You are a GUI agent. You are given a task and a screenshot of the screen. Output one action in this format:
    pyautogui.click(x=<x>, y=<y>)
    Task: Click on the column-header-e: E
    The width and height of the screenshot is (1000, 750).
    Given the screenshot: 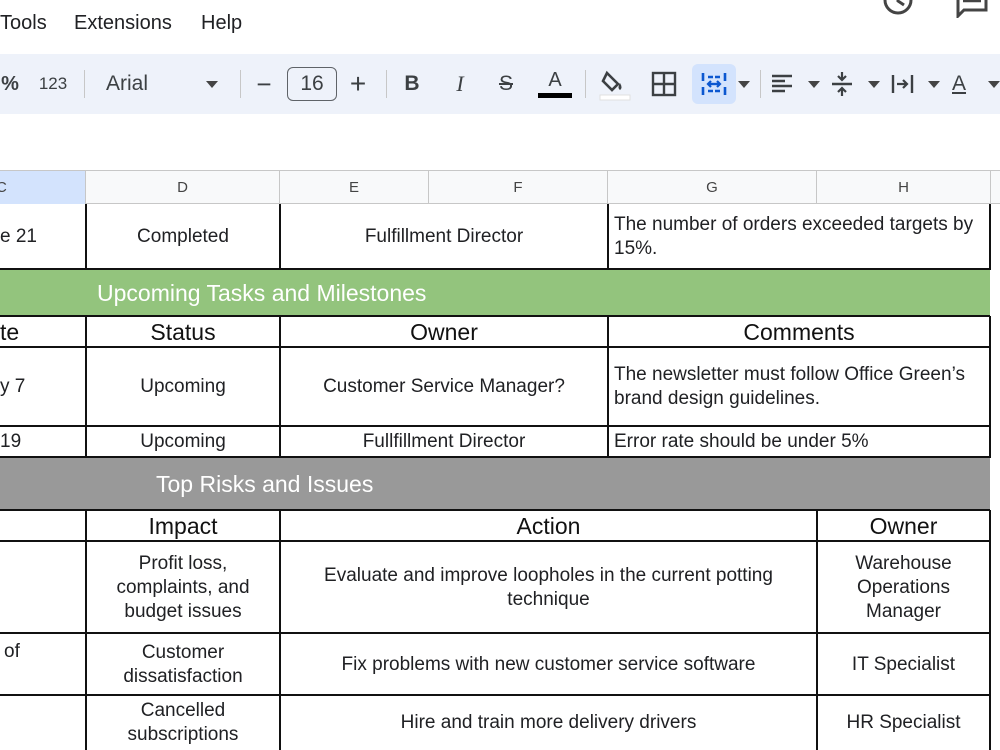 What is the action you would take?
    pyautogui.click(x=354, y=187)
    